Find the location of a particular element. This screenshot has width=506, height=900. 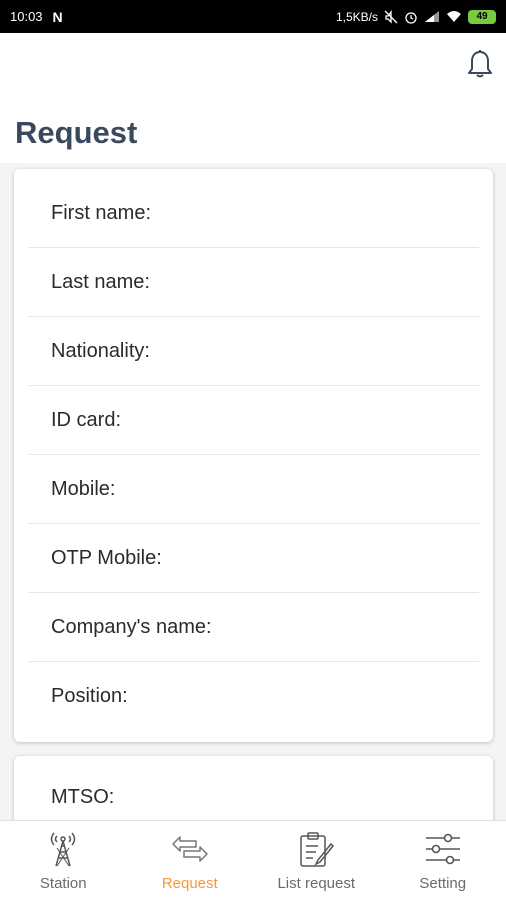

field-label: ID card: is located at coordinates (86, 419).